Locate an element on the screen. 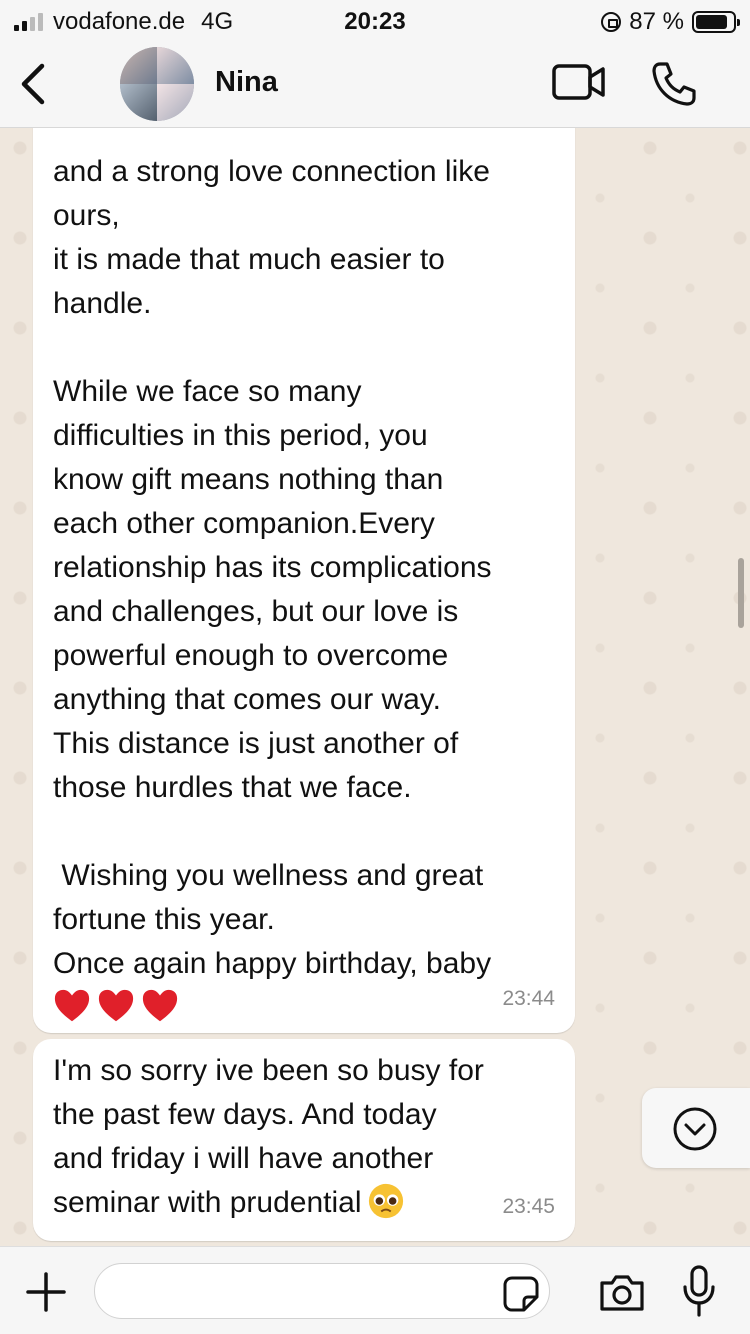  sticker-icon is located at coordinates (521, 1294).